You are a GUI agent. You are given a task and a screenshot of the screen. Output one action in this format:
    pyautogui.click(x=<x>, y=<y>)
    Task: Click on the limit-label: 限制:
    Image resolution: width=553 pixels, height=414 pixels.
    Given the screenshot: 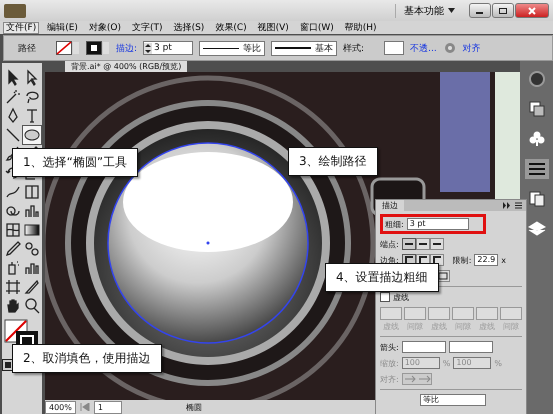 What is the action you would take?
    pyautogui.click(x=462, y=260)
    